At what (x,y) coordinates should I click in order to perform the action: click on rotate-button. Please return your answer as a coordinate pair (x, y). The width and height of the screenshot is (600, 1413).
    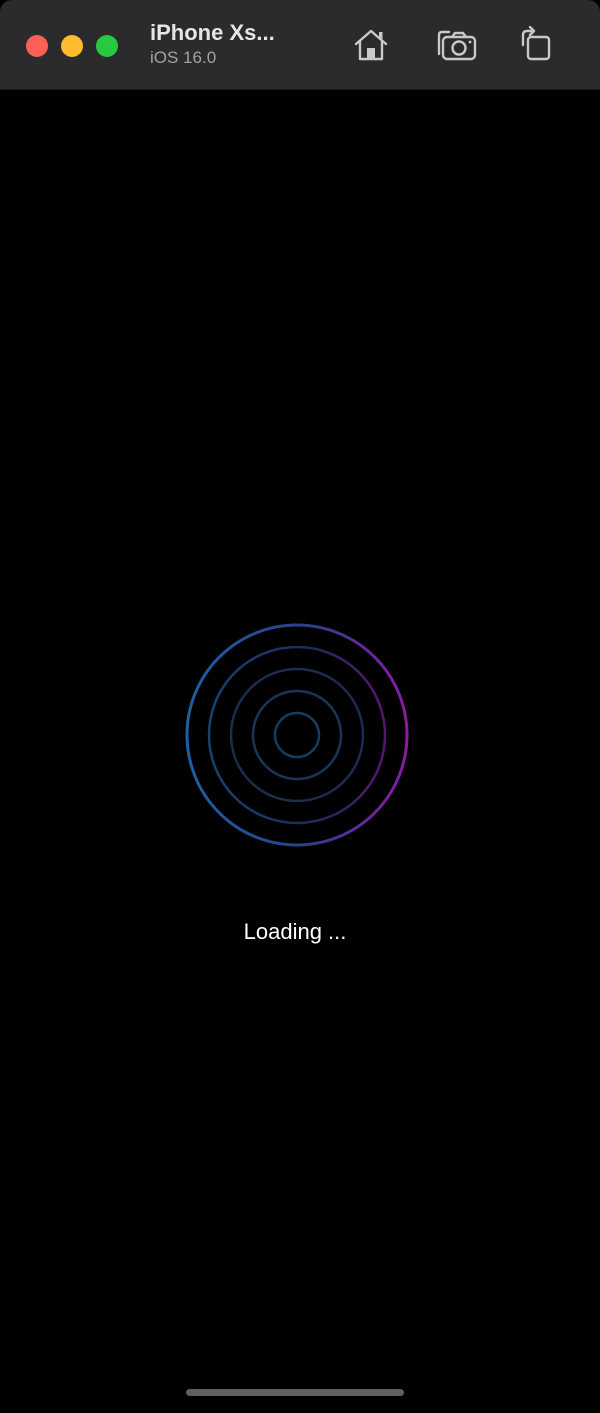
    Looking at the image, I should click on (537, 45).